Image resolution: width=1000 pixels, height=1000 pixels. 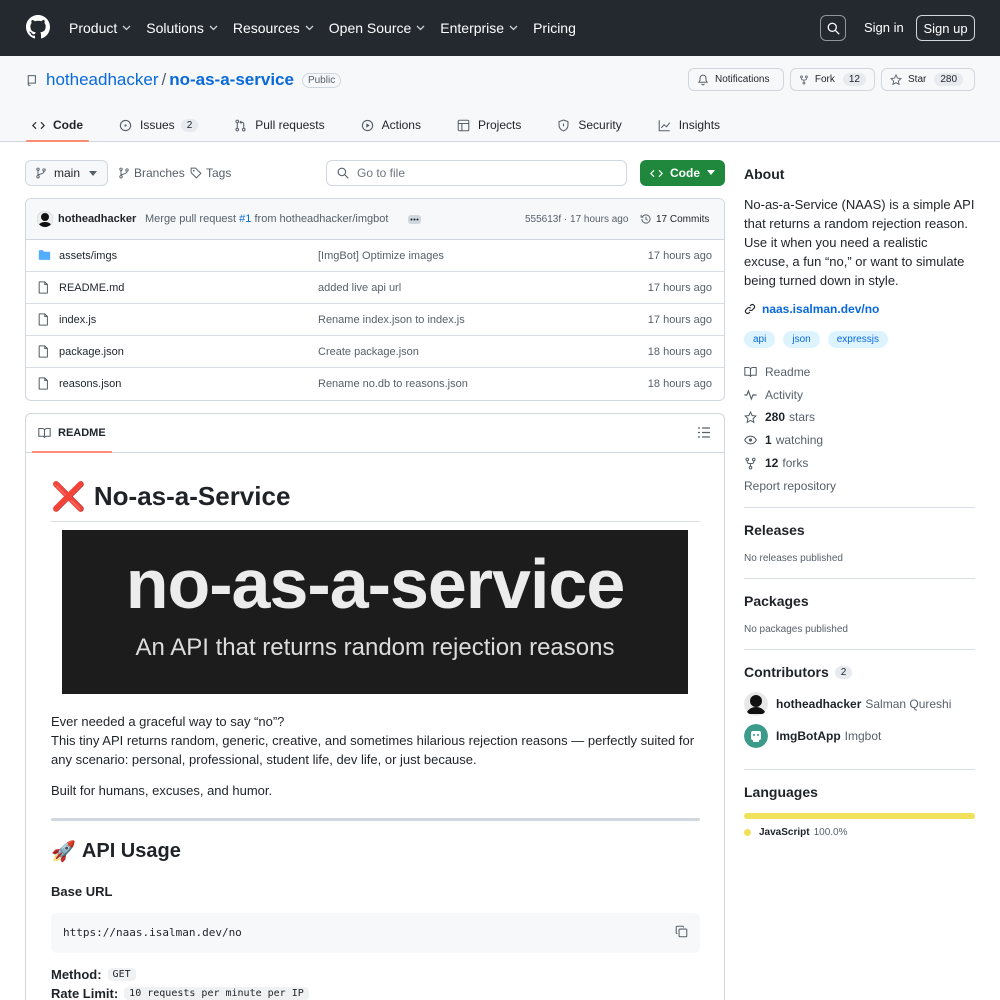 What do you see at coordinates (928, 79) in the screenshot?
I see `star-button: Star 280` at bounding box center [928, 79].